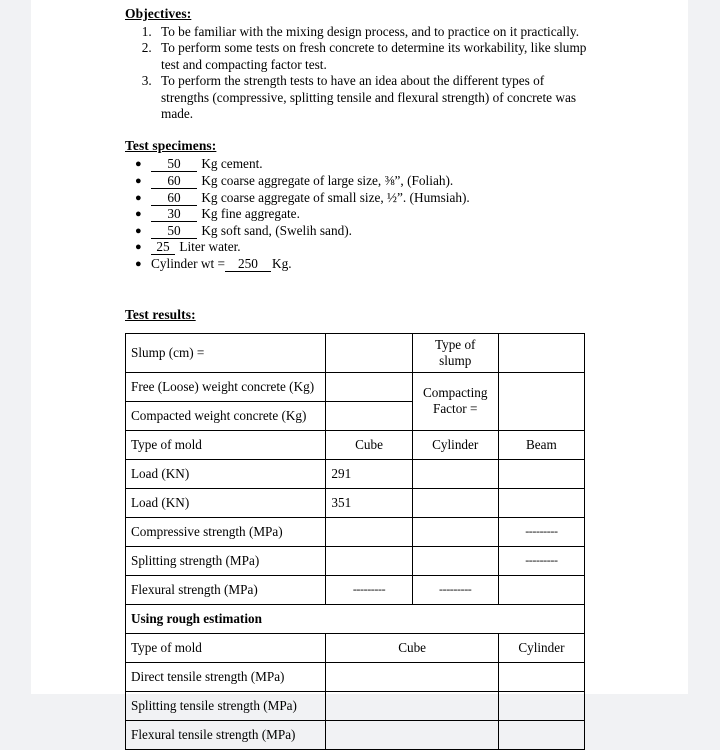 This screenshot has height=750, width=720. What do you see at coordinates (365, 164) in the screenshot?
I see `specimen-item: ● 50 Kg cement.` at bounding box center [365, 164].